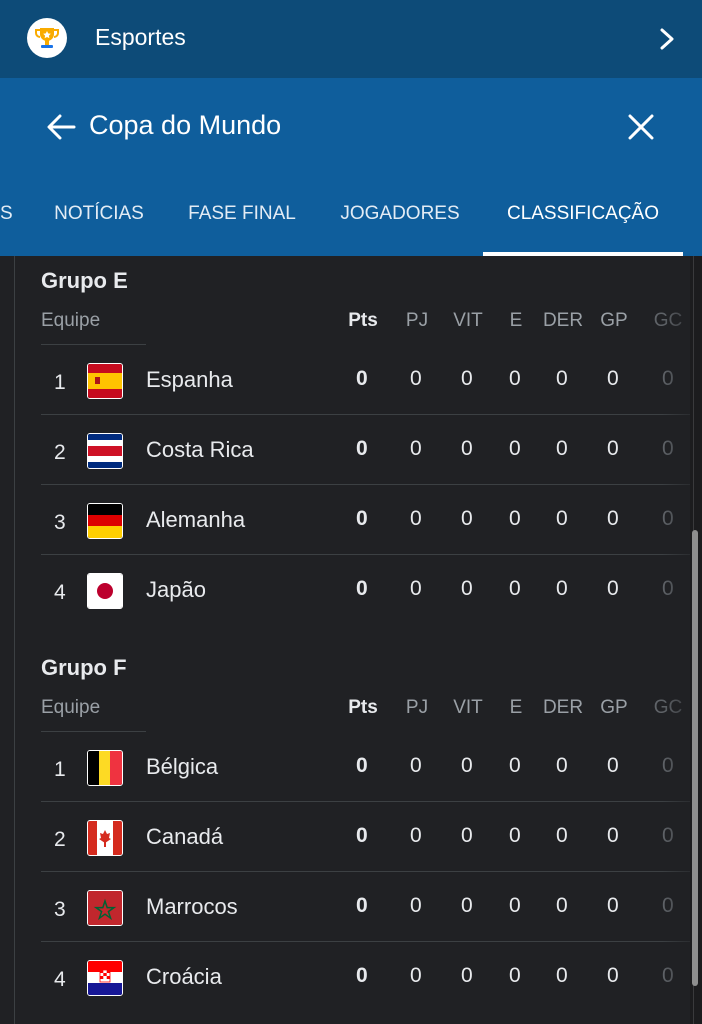  What do you see at coordinates (185, 836) in the screenshot?
I see `team-name: Canadá` at bounding box center [185, 836].